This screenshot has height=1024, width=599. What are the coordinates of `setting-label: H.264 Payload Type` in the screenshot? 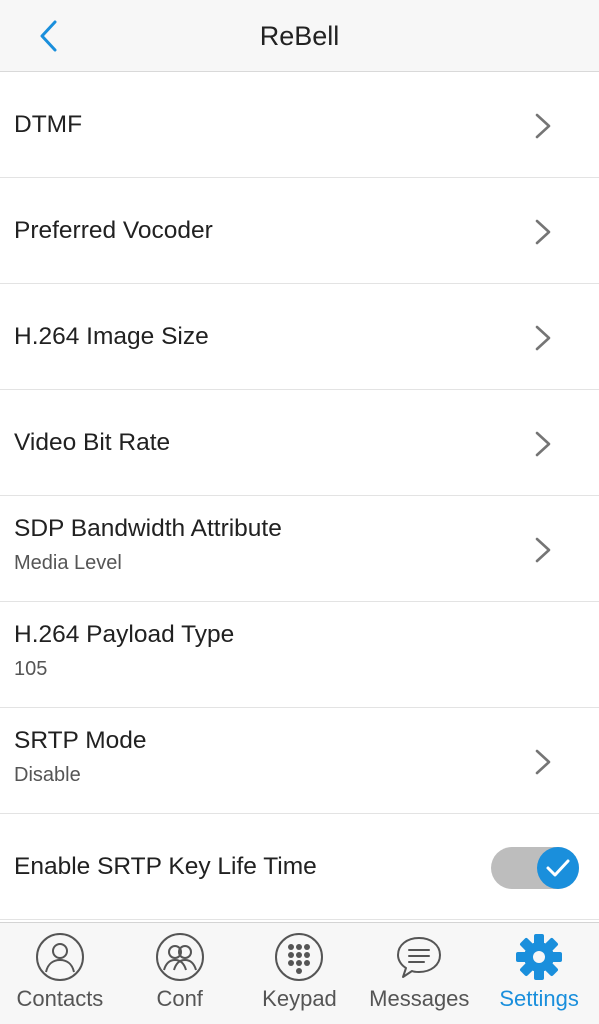 It's located at (124, 634).